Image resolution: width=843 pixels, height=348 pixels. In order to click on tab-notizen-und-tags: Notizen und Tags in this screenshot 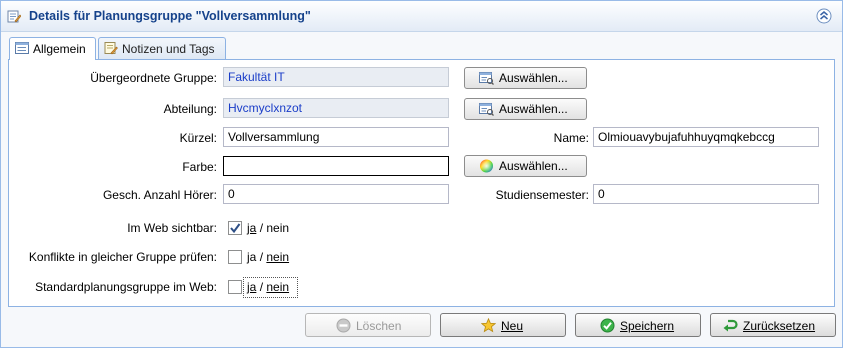, I will do `click(162, 48)`.